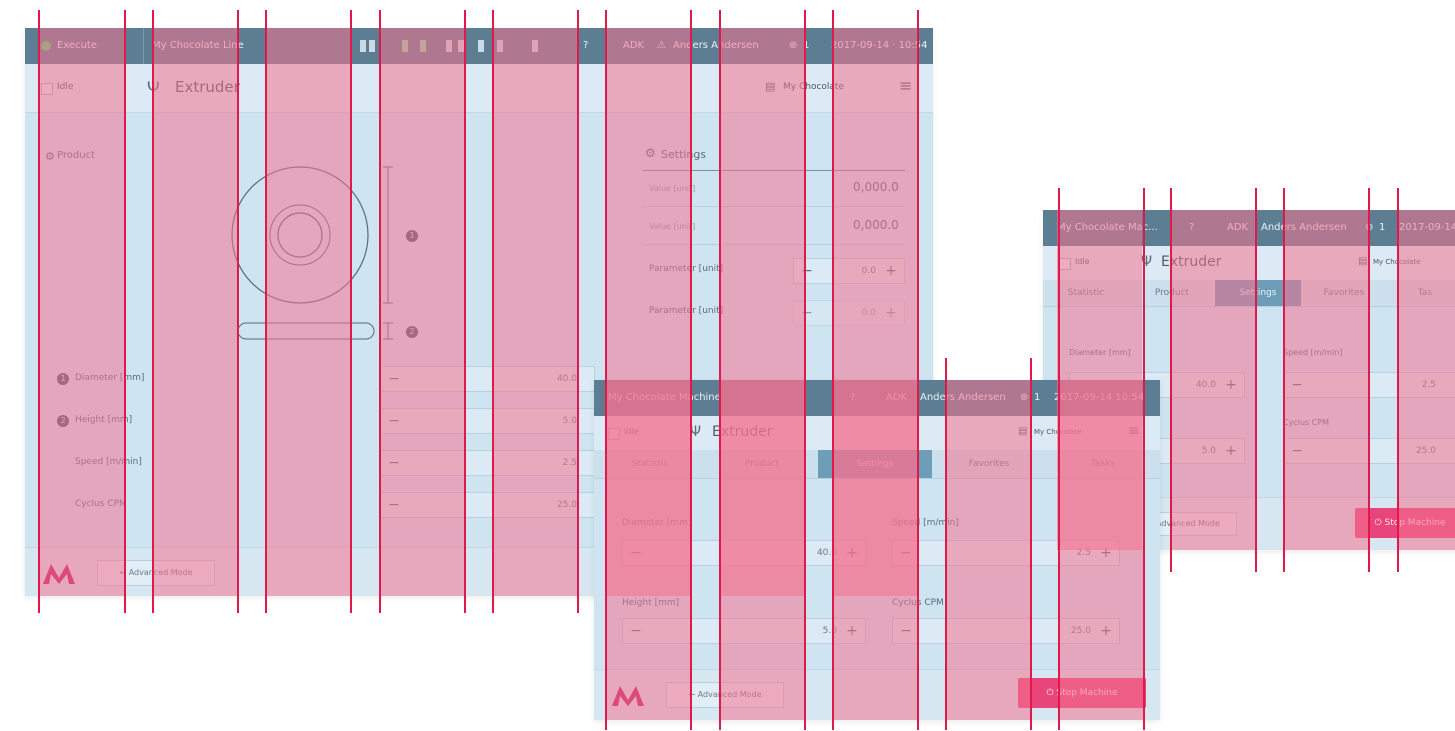  Describe the element at coordinates (77, 45) in the screenshot. I see `status-text: Execute` at that location.